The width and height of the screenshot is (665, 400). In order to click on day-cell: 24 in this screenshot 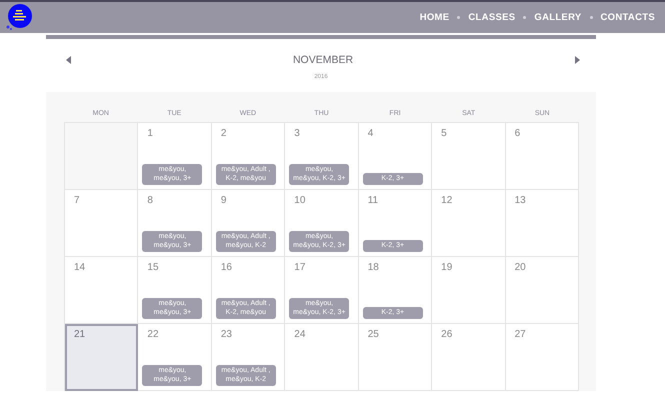, I will do `click(322, 357)`.